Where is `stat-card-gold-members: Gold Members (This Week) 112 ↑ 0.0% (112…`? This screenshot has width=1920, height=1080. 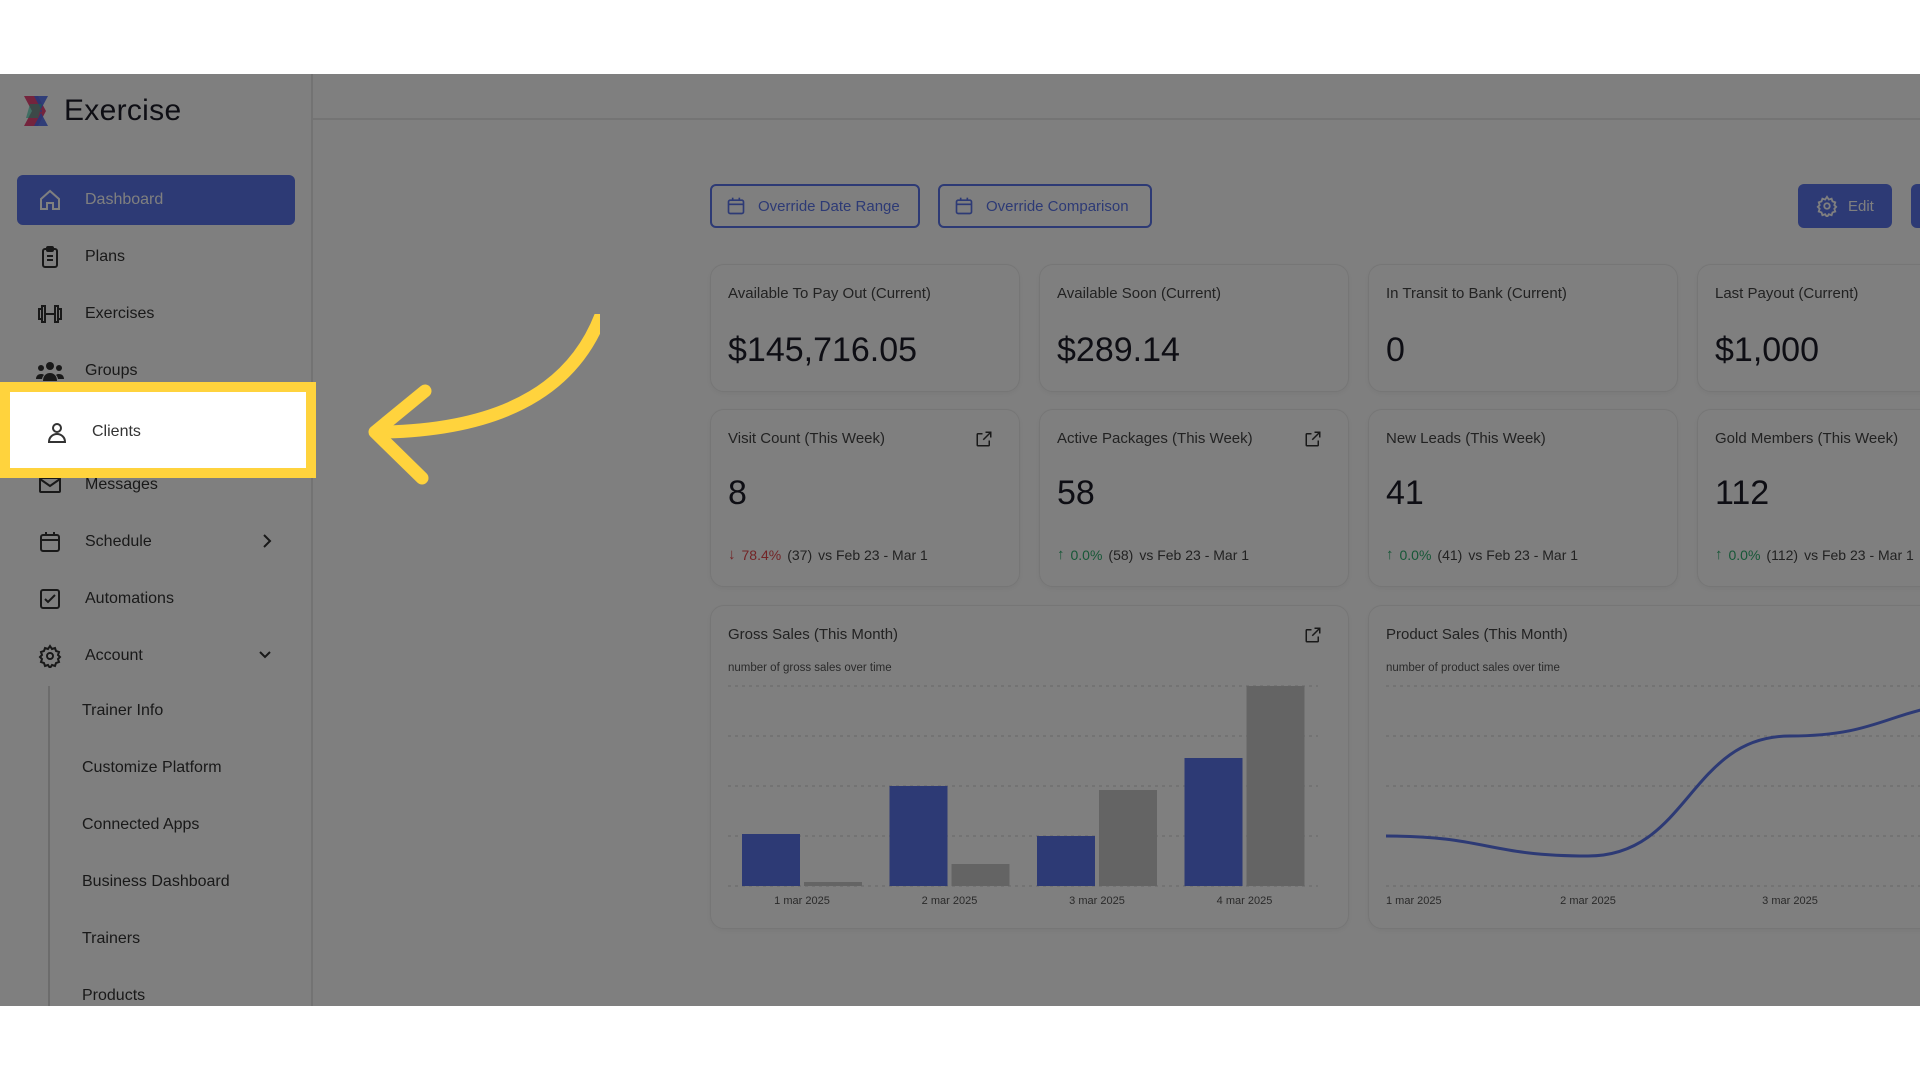 stat-card-gold-members: Gold Members (This Week) 112 ↑ 0.0% (112… is located at coordinates (1808, 498).